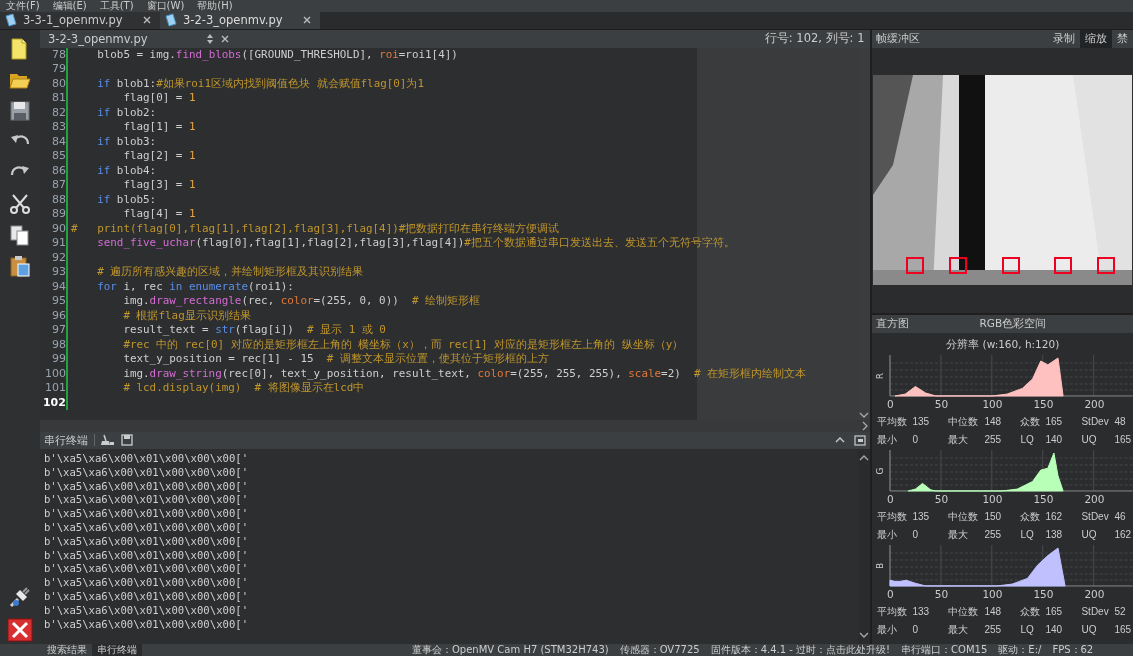  I want to click on tick-label: 150, so click(1043, 593).